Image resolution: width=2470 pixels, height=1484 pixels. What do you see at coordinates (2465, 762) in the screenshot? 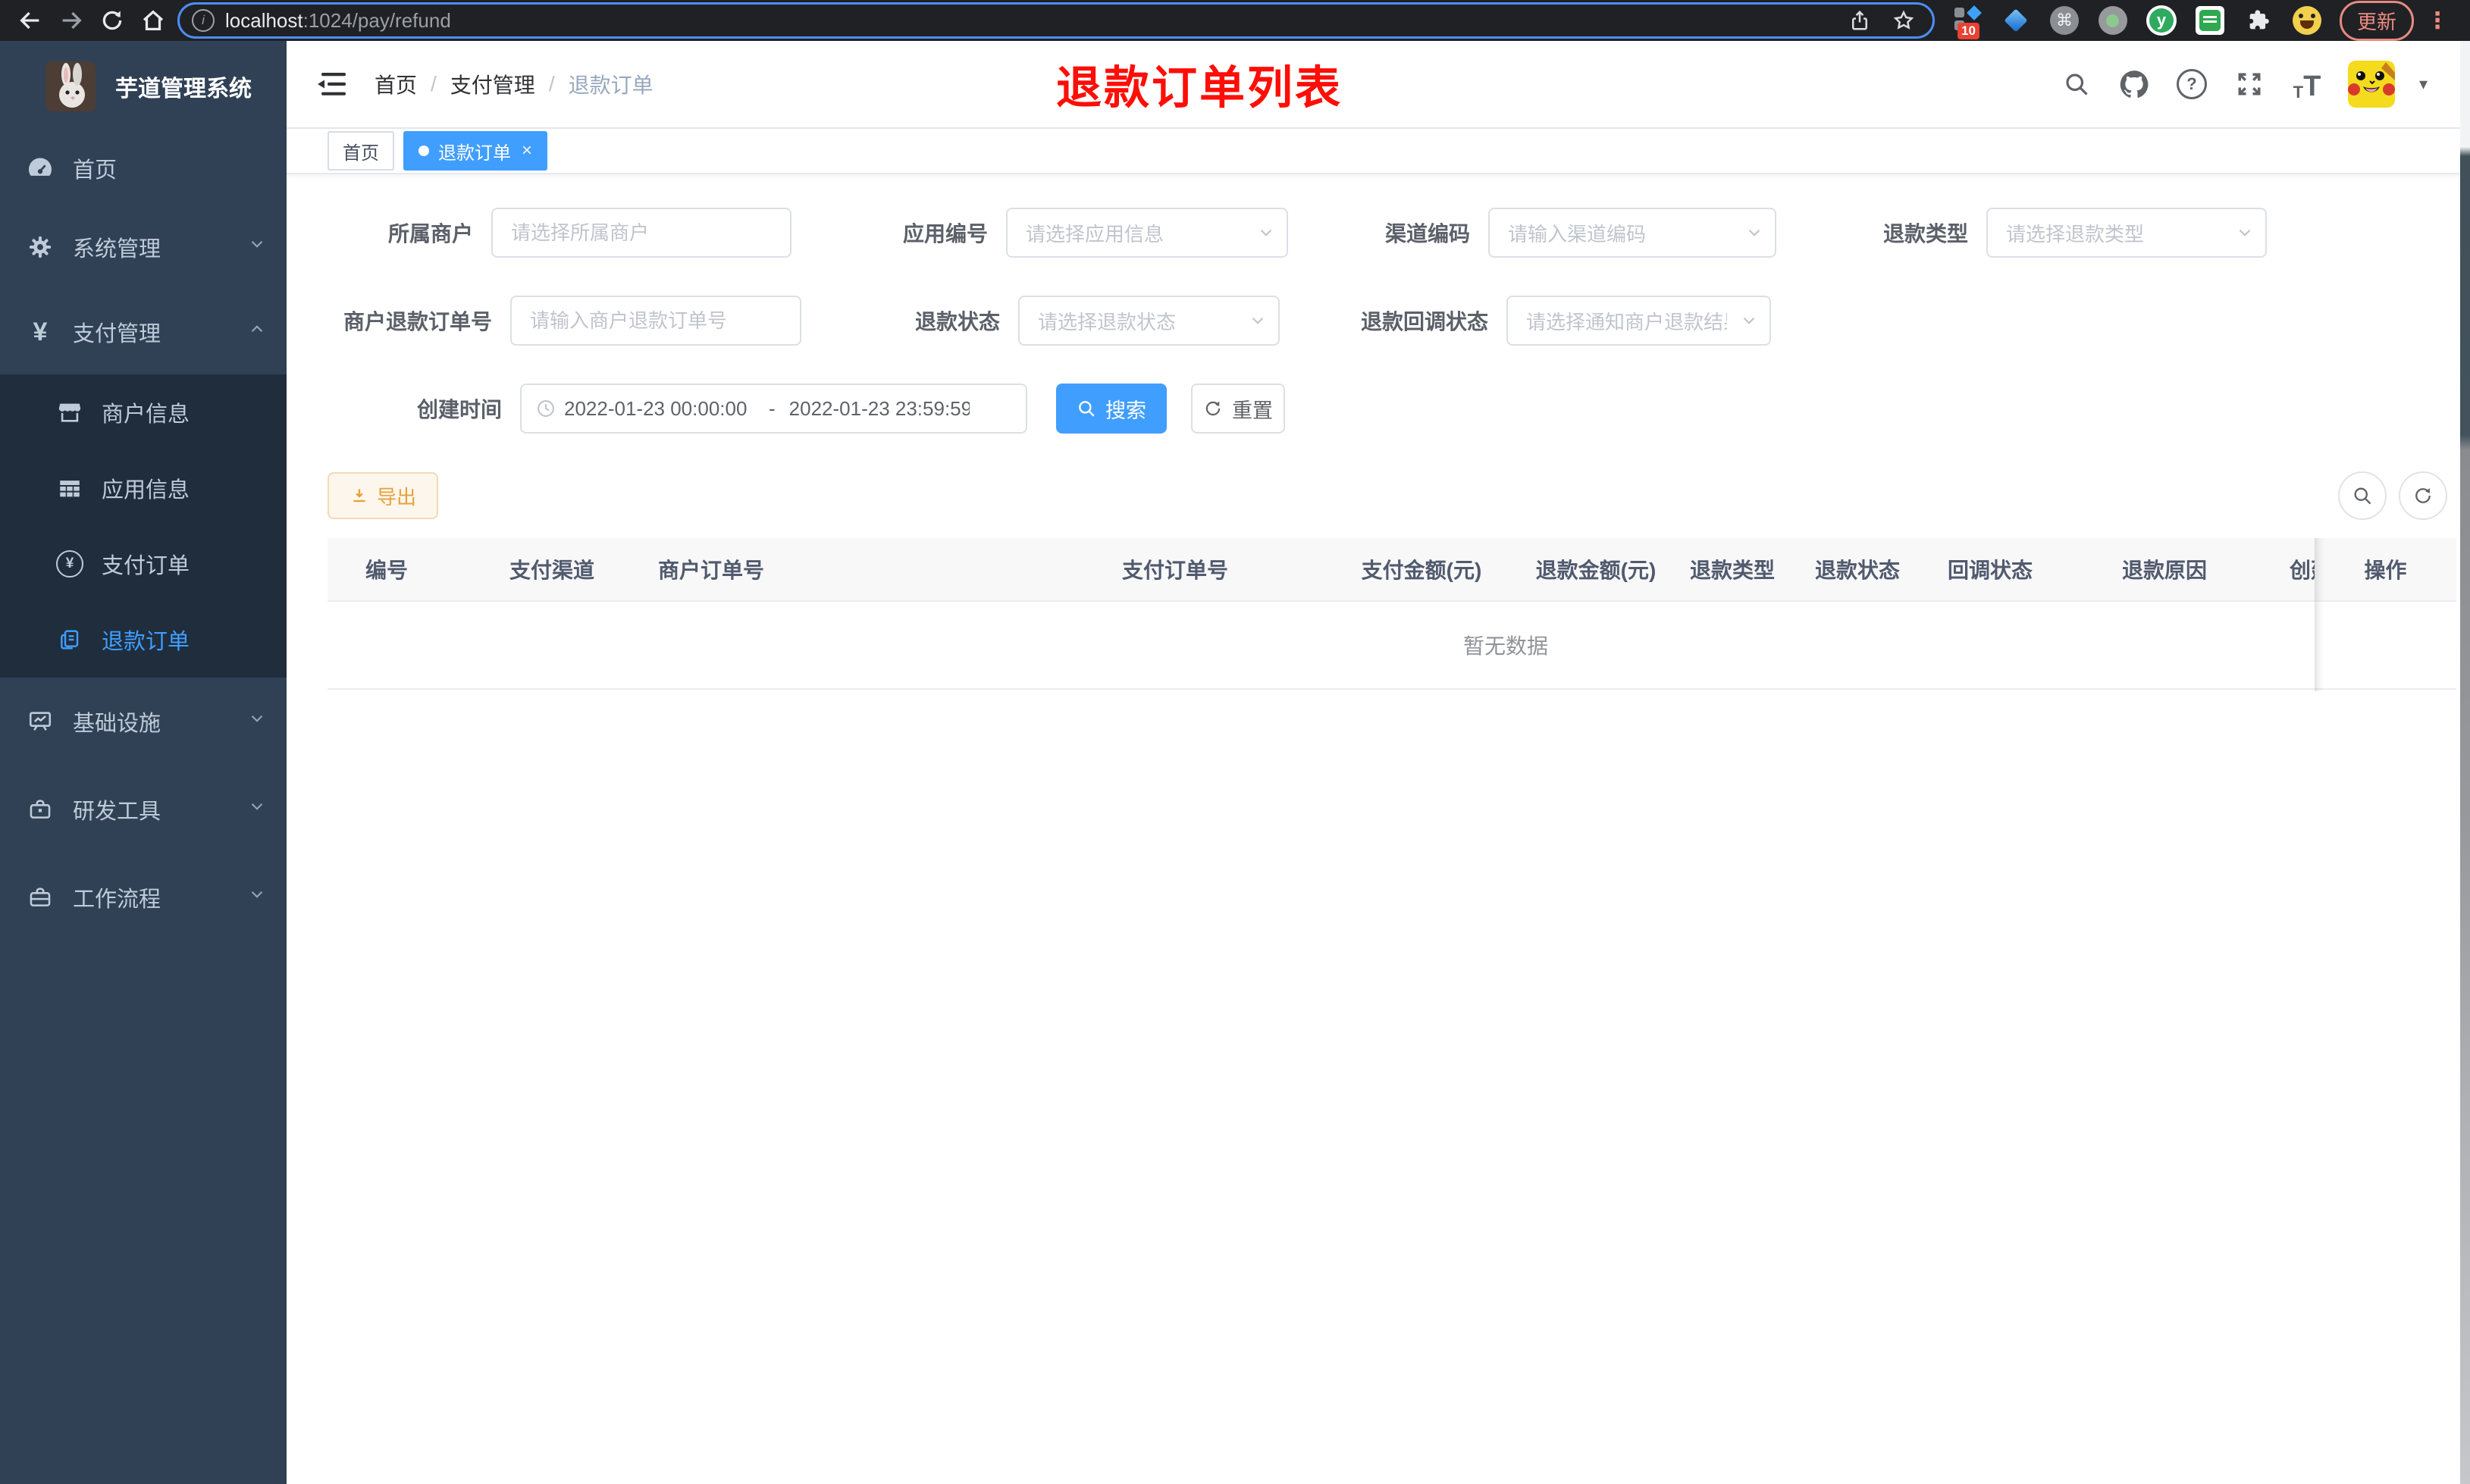
I see `page-scrollbar` at bounding box center [2465, 762].